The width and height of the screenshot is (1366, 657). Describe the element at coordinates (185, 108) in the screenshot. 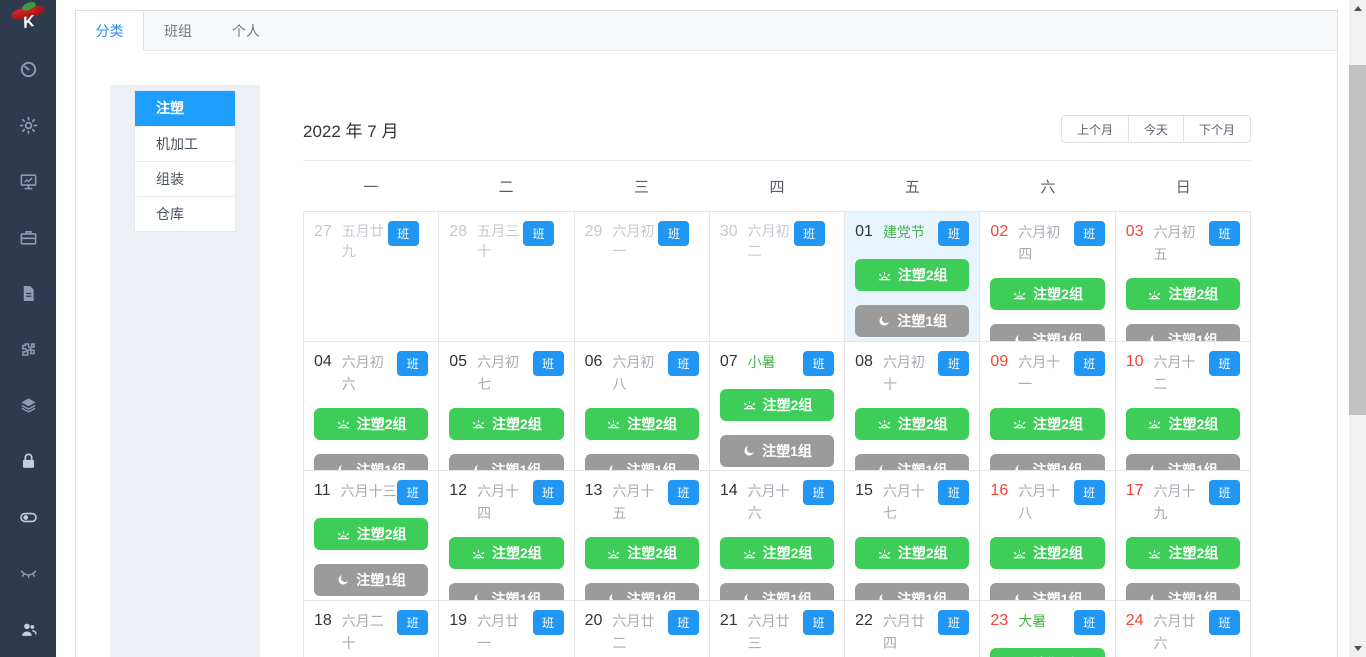

I see `menu-item-injection-molding: 注塑` at that location.